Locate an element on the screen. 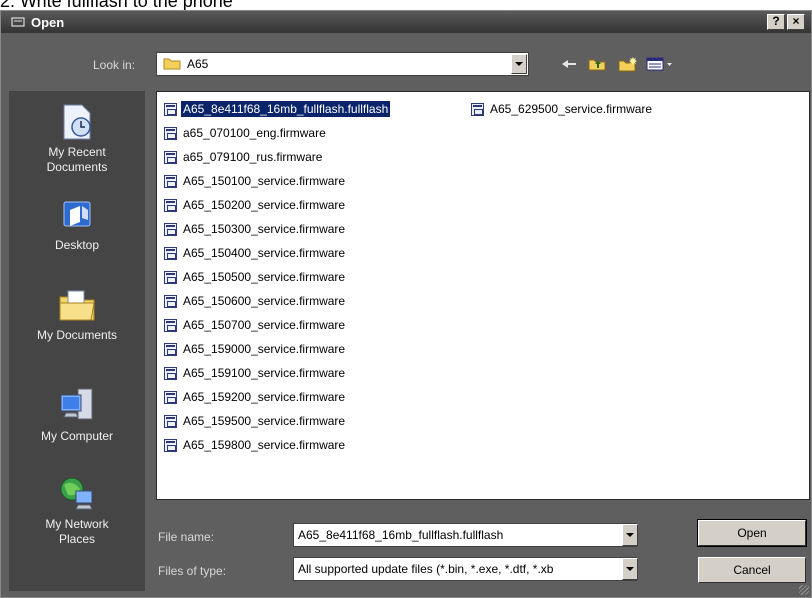 The image size is (812, 598). new-folder-icon is located at coordinates (627, 64).